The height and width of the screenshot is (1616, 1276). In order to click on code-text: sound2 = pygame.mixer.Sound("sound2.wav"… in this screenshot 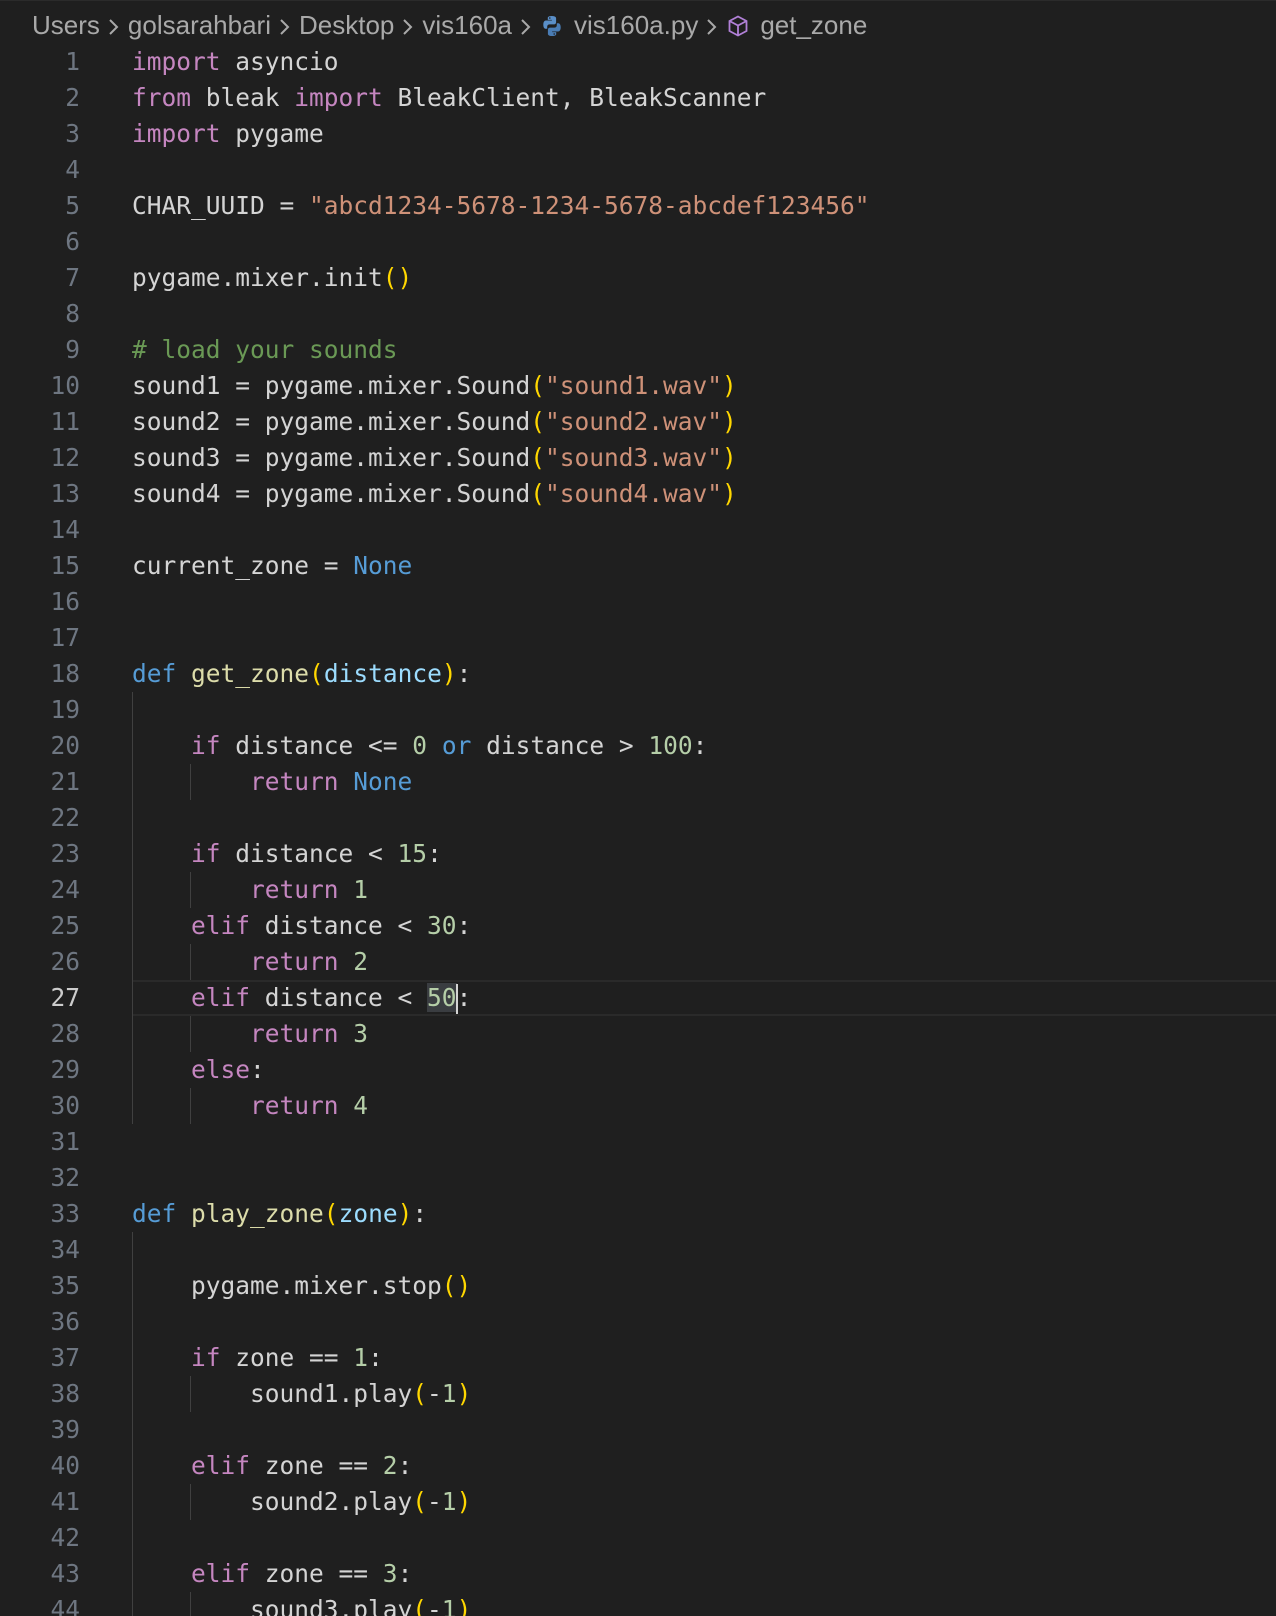, I will do `click(434, 422)`.